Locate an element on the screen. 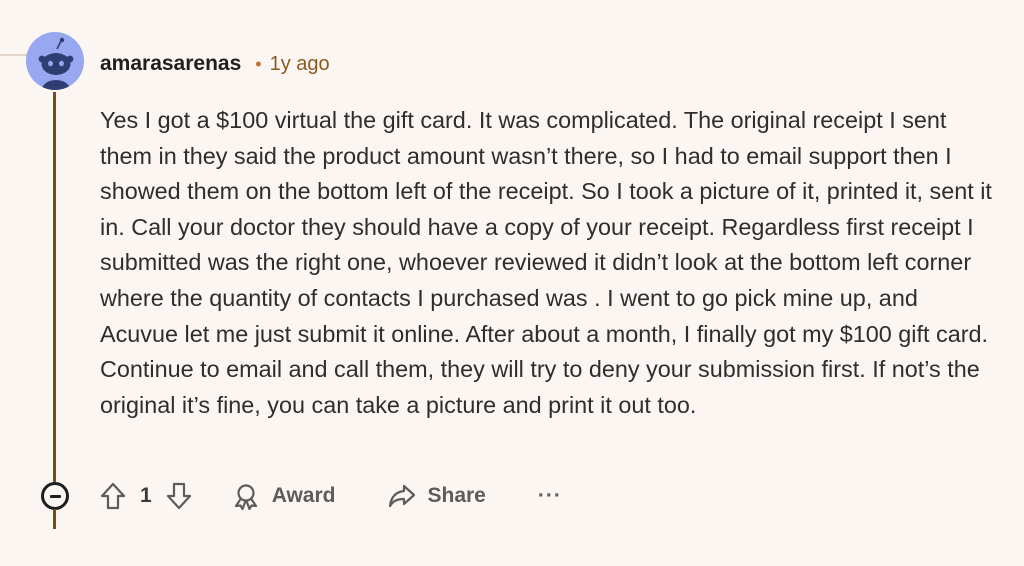  award-button: Award is located at coordinates (284, 496).